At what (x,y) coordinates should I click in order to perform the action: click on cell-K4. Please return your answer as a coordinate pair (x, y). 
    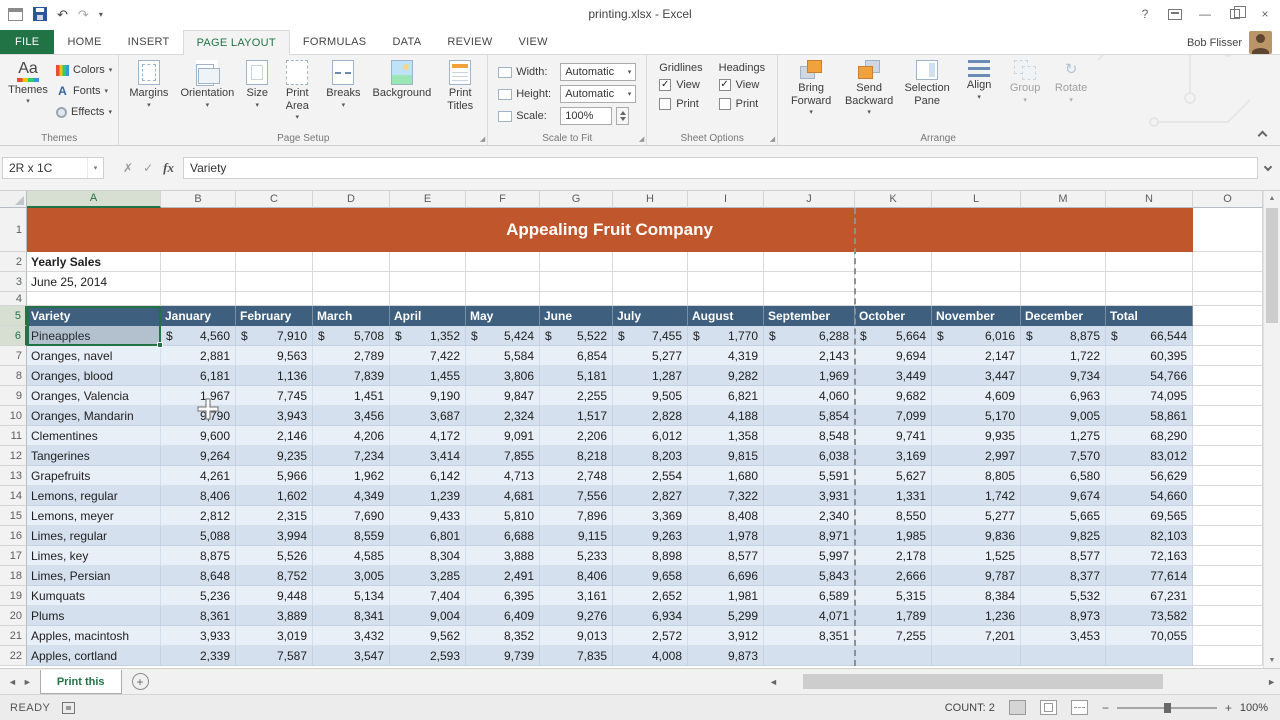
    Looking at the image, I should click on (893, 299).